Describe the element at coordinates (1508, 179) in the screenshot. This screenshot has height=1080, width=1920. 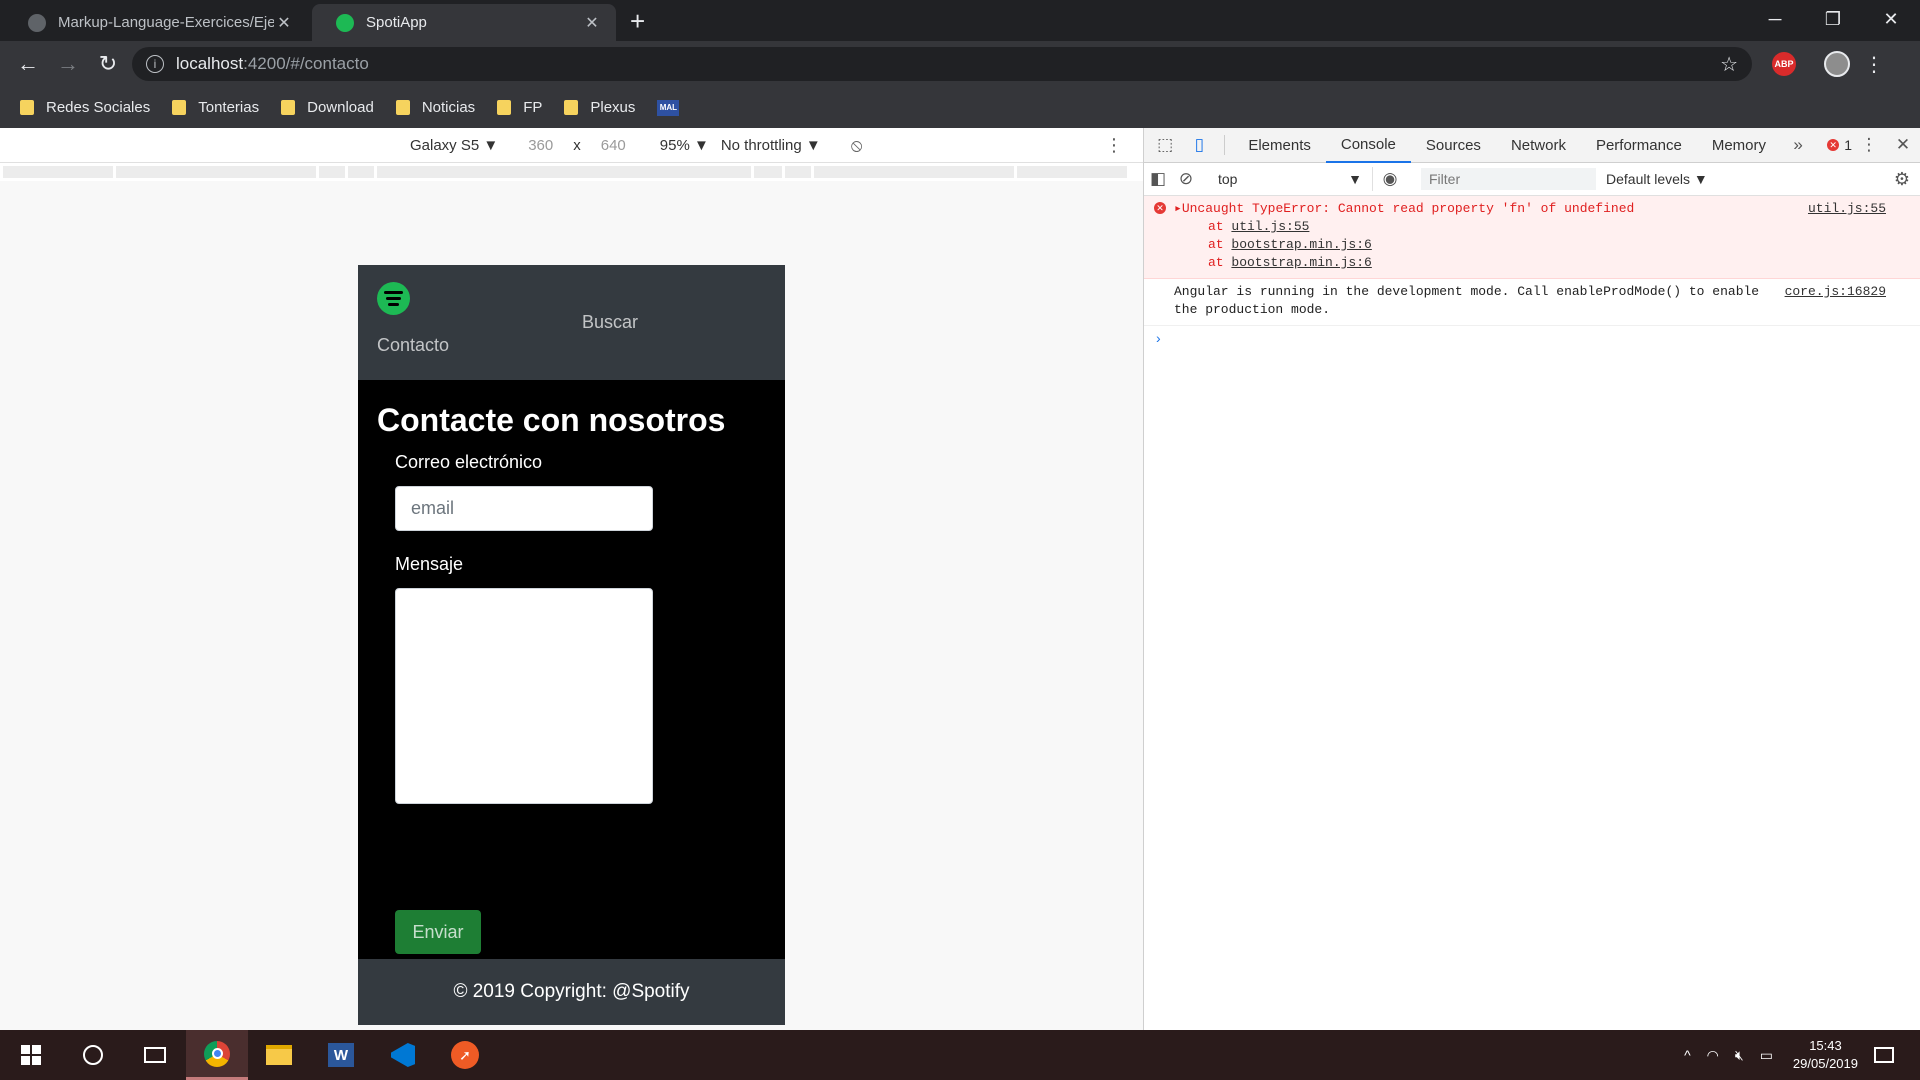
I see `filter-input: Filter` at that location.